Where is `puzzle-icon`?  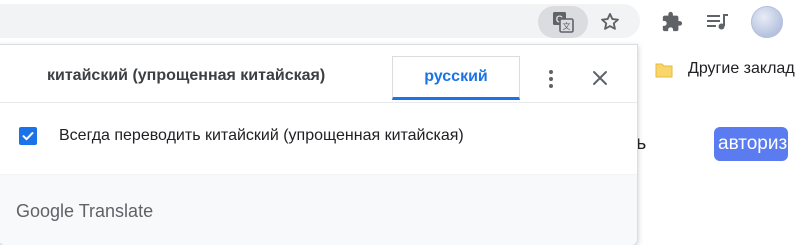
puzzle-icon is located at coordinates (672, 21).